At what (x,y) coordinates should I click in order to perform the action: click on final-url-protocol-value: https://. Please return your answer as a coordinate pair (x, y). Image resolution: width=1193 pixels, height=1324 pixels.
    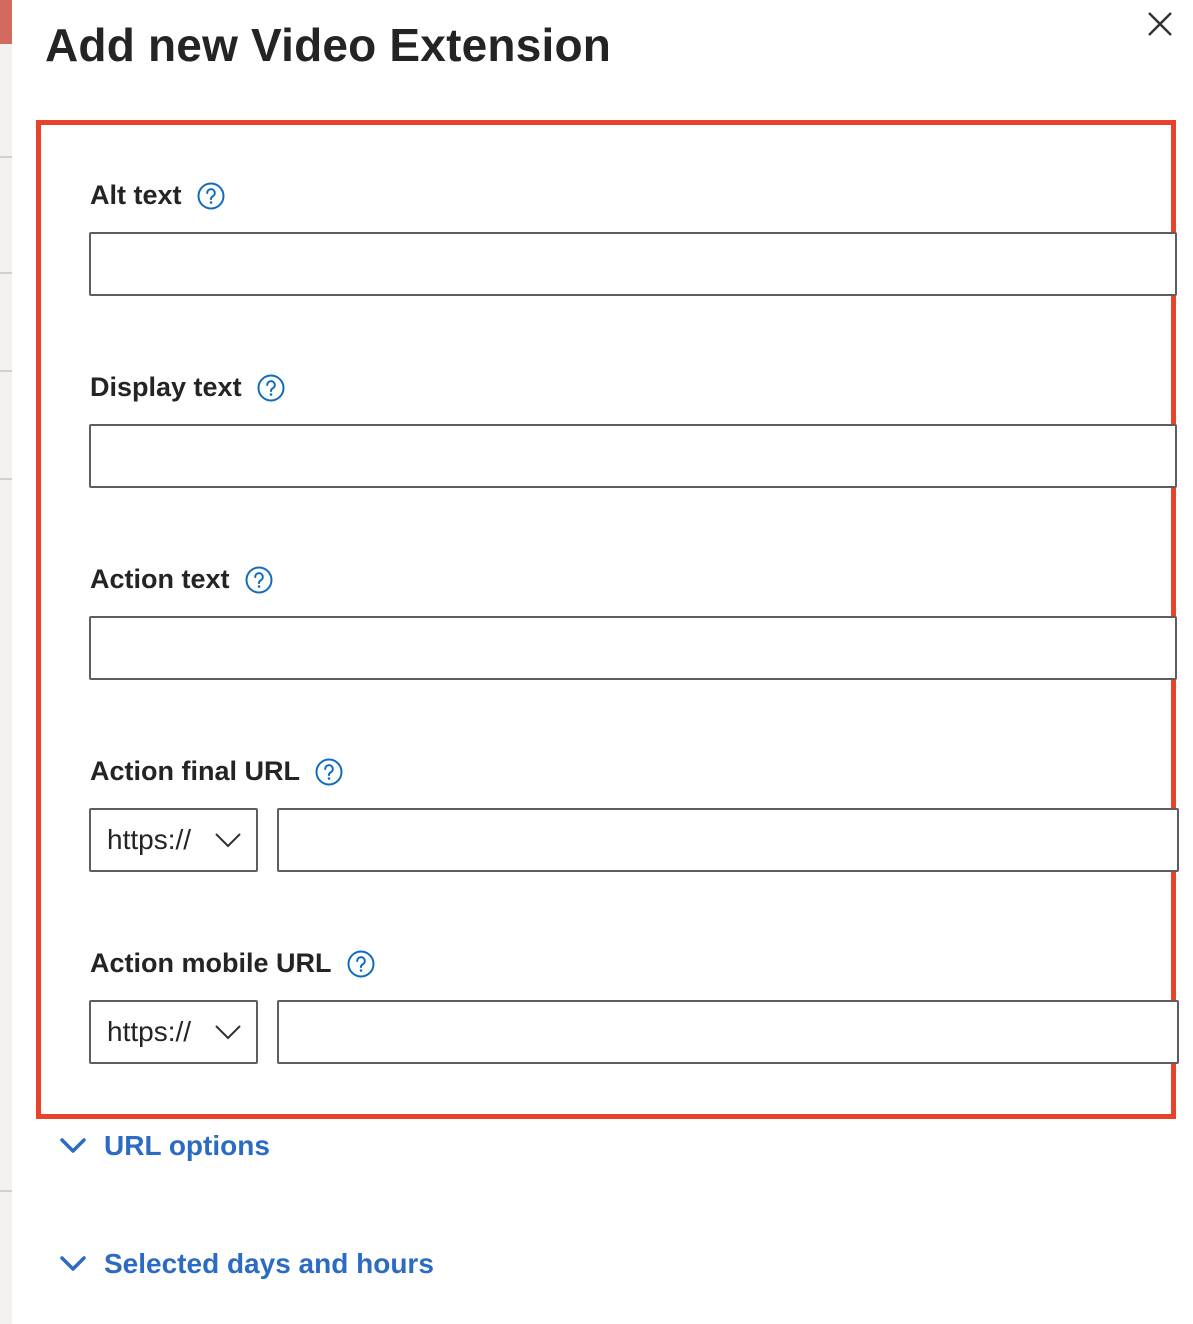
    Looking at the image, I should click on (149, 839).